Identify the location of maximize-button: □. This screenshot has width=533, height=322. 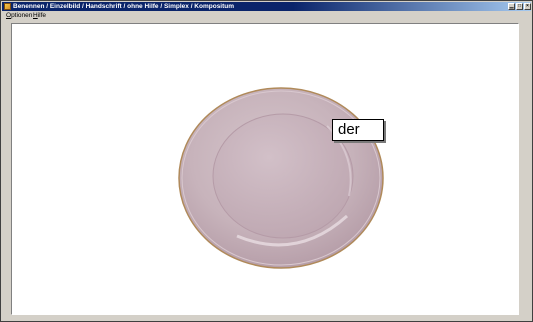
(519, 6).